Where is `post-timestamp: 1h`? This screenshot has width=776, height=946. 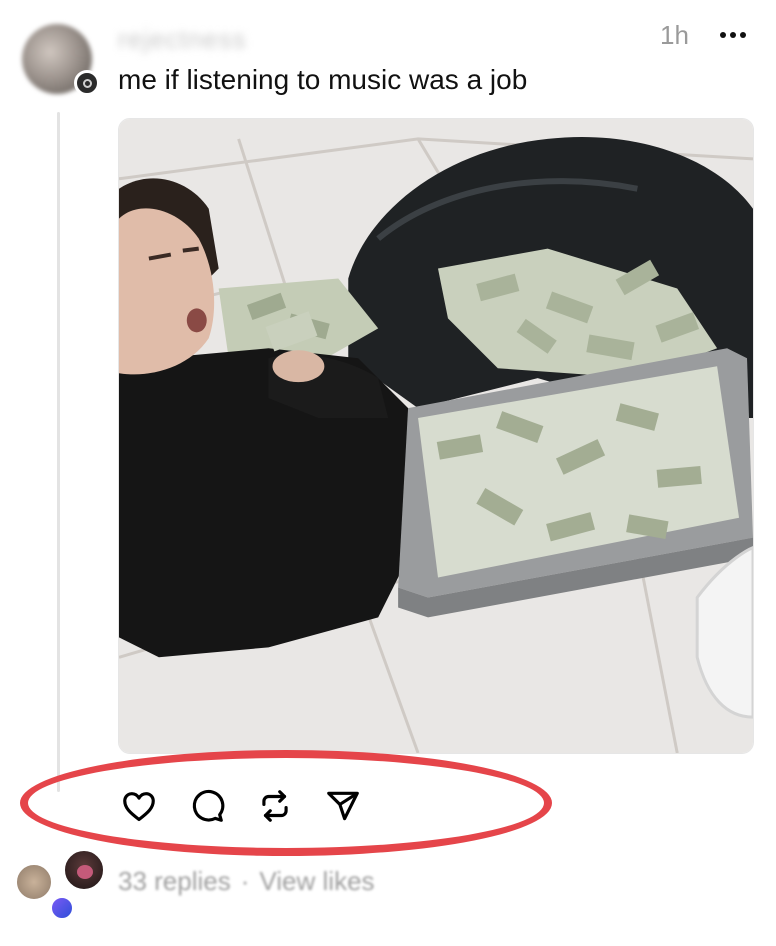 post-timestamp: 1h is located at coordinates (674, 35).